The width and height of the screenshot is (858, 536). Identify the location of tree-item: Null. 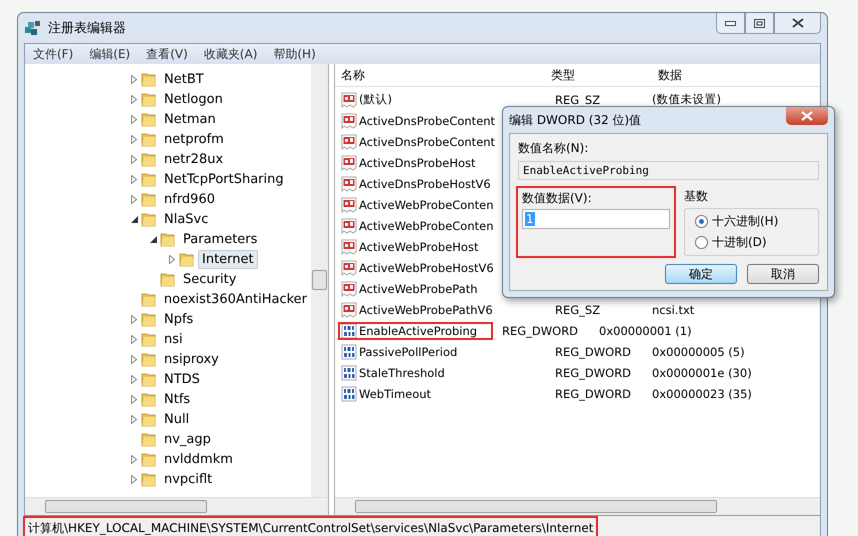
(177, 419).